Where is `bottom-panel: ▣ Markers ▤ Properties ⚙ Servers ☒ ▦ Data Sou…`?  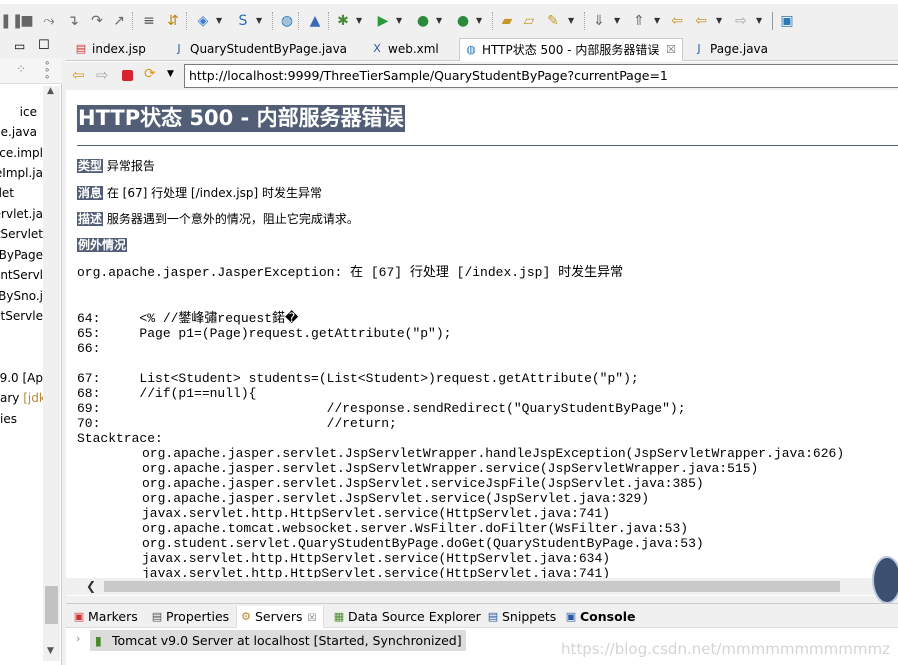 bottom-panel: ▣ Markers ▤ Properties ⚙ Servers ☒ ▦ Data Sou… is located at coordinates (482, 634).